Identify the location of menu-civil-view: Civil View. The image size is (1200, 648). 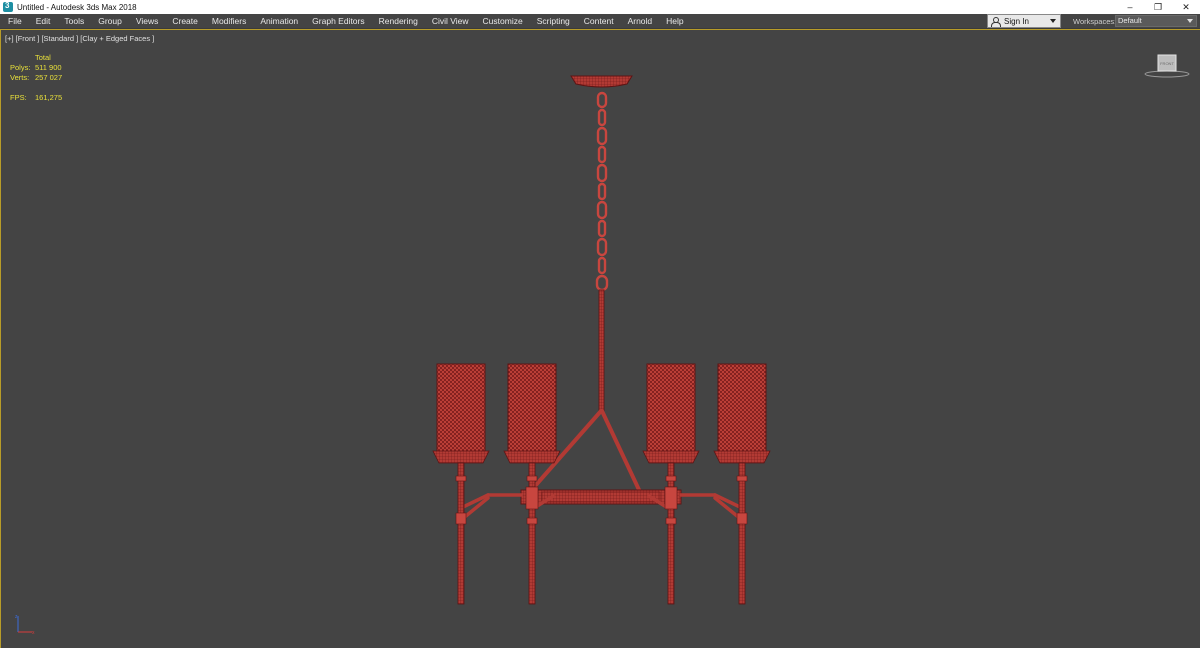
(450, 21).